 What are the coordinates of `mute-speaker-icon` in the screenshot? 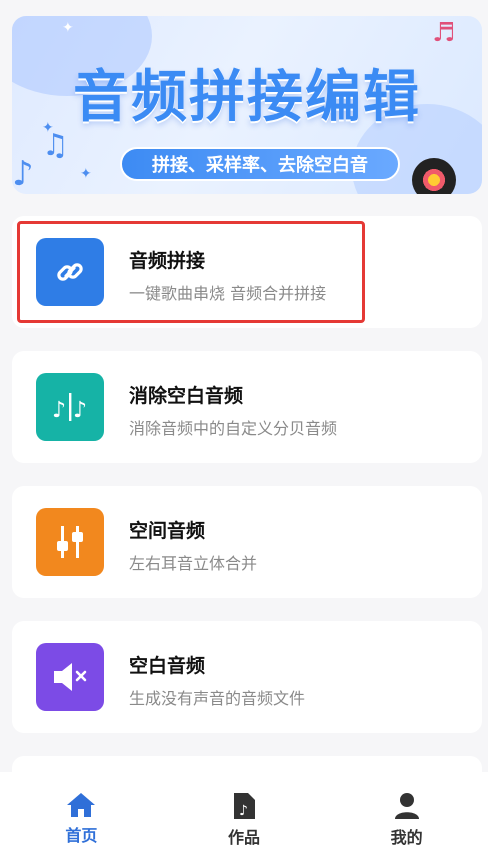 It's located at (70, 677).